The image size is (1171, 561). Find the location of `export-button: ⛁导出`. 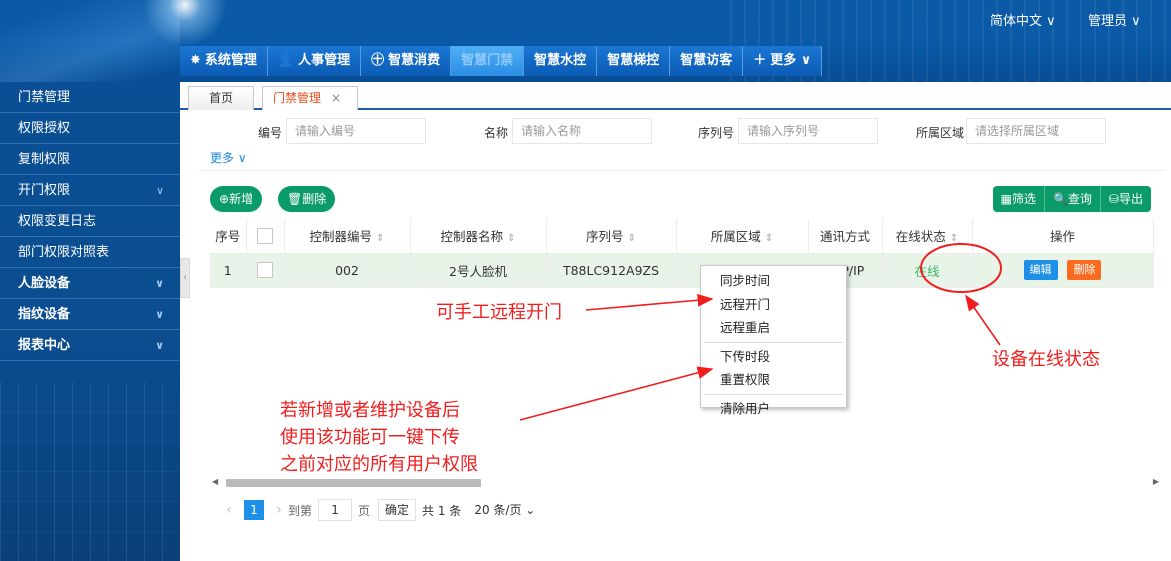

export-button: ⛁导出 is located at coordinates (1125, 199).